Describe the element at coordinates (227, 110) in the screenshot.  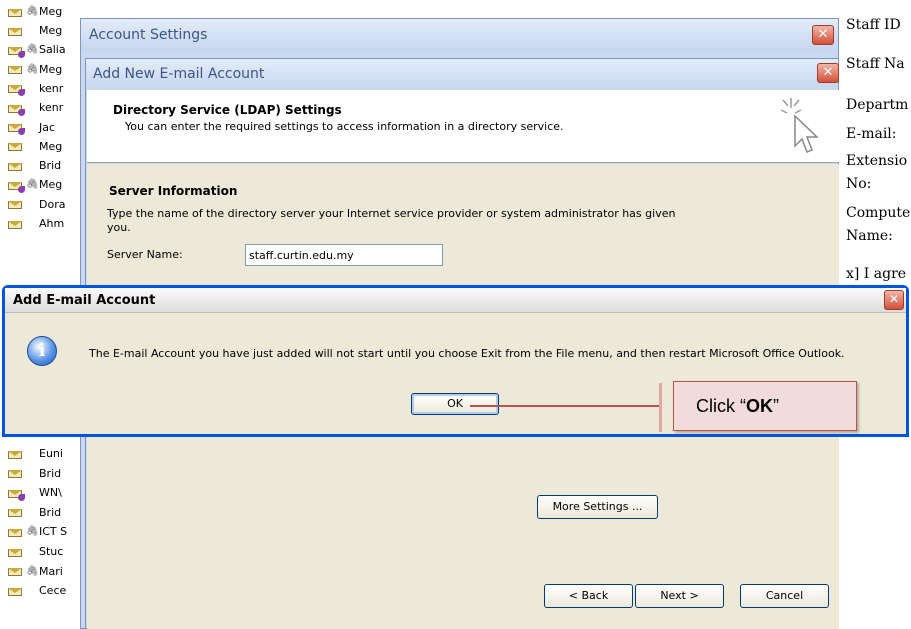
I see `wizard-header-title: Directory Service (LDAP) Settings` at that location.